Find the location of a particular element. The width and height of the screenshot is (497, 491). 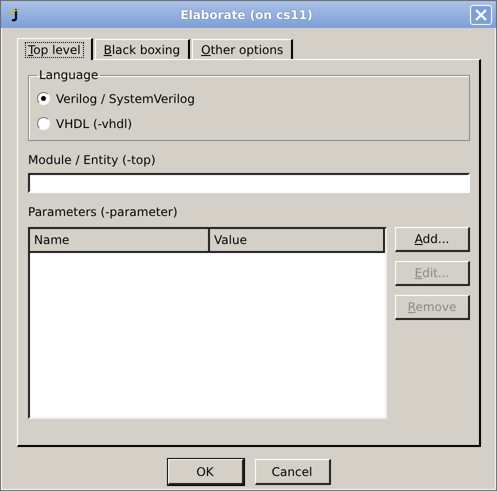

input-field is located at coordinates (249, 183).